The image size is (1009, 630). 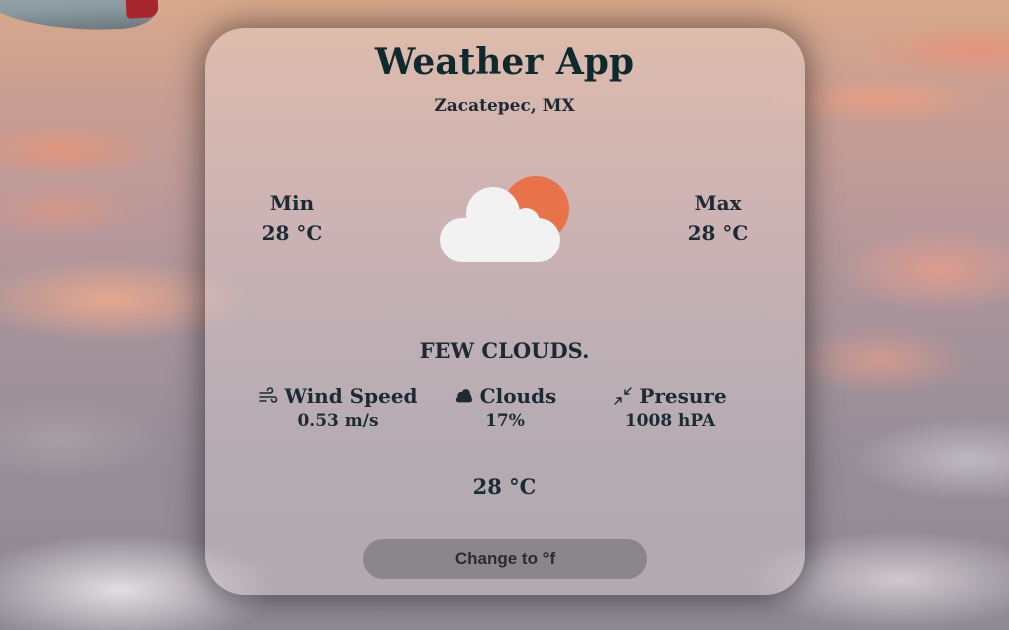 I want to click on min-label: Min, so click(x=292, y=203).